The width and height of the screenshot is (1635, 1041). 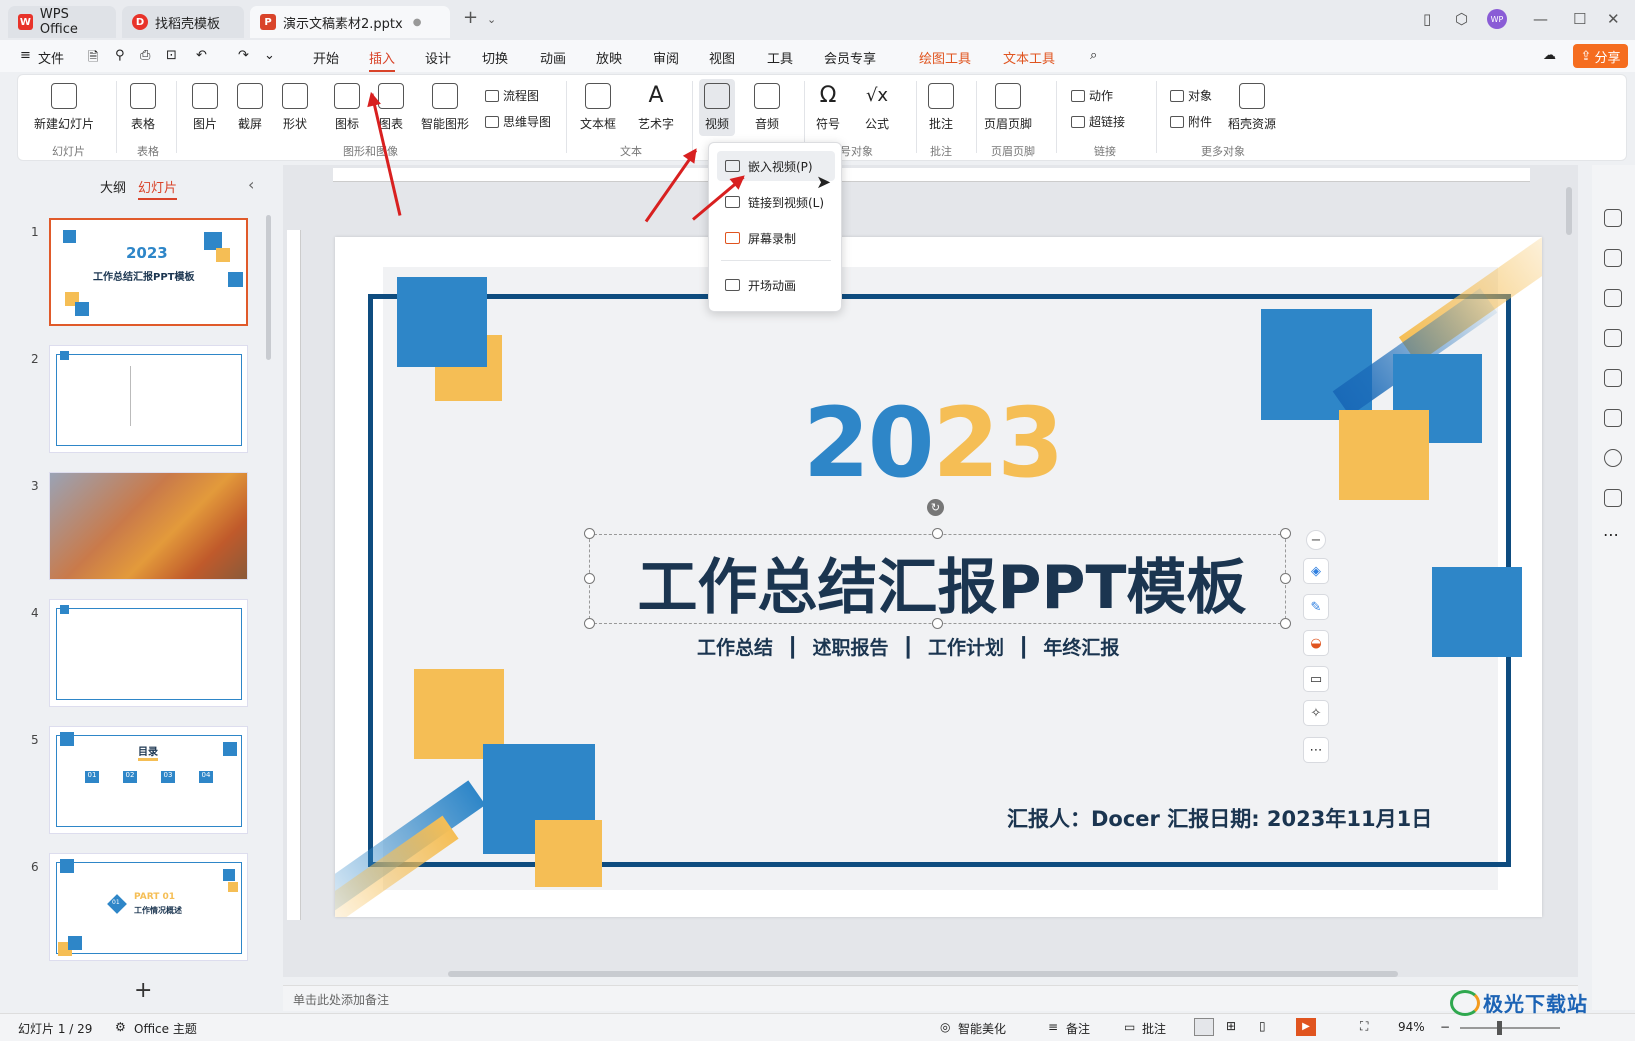 I want to click on opening-animation-item: 开场动画, so click(x=776, y=285).